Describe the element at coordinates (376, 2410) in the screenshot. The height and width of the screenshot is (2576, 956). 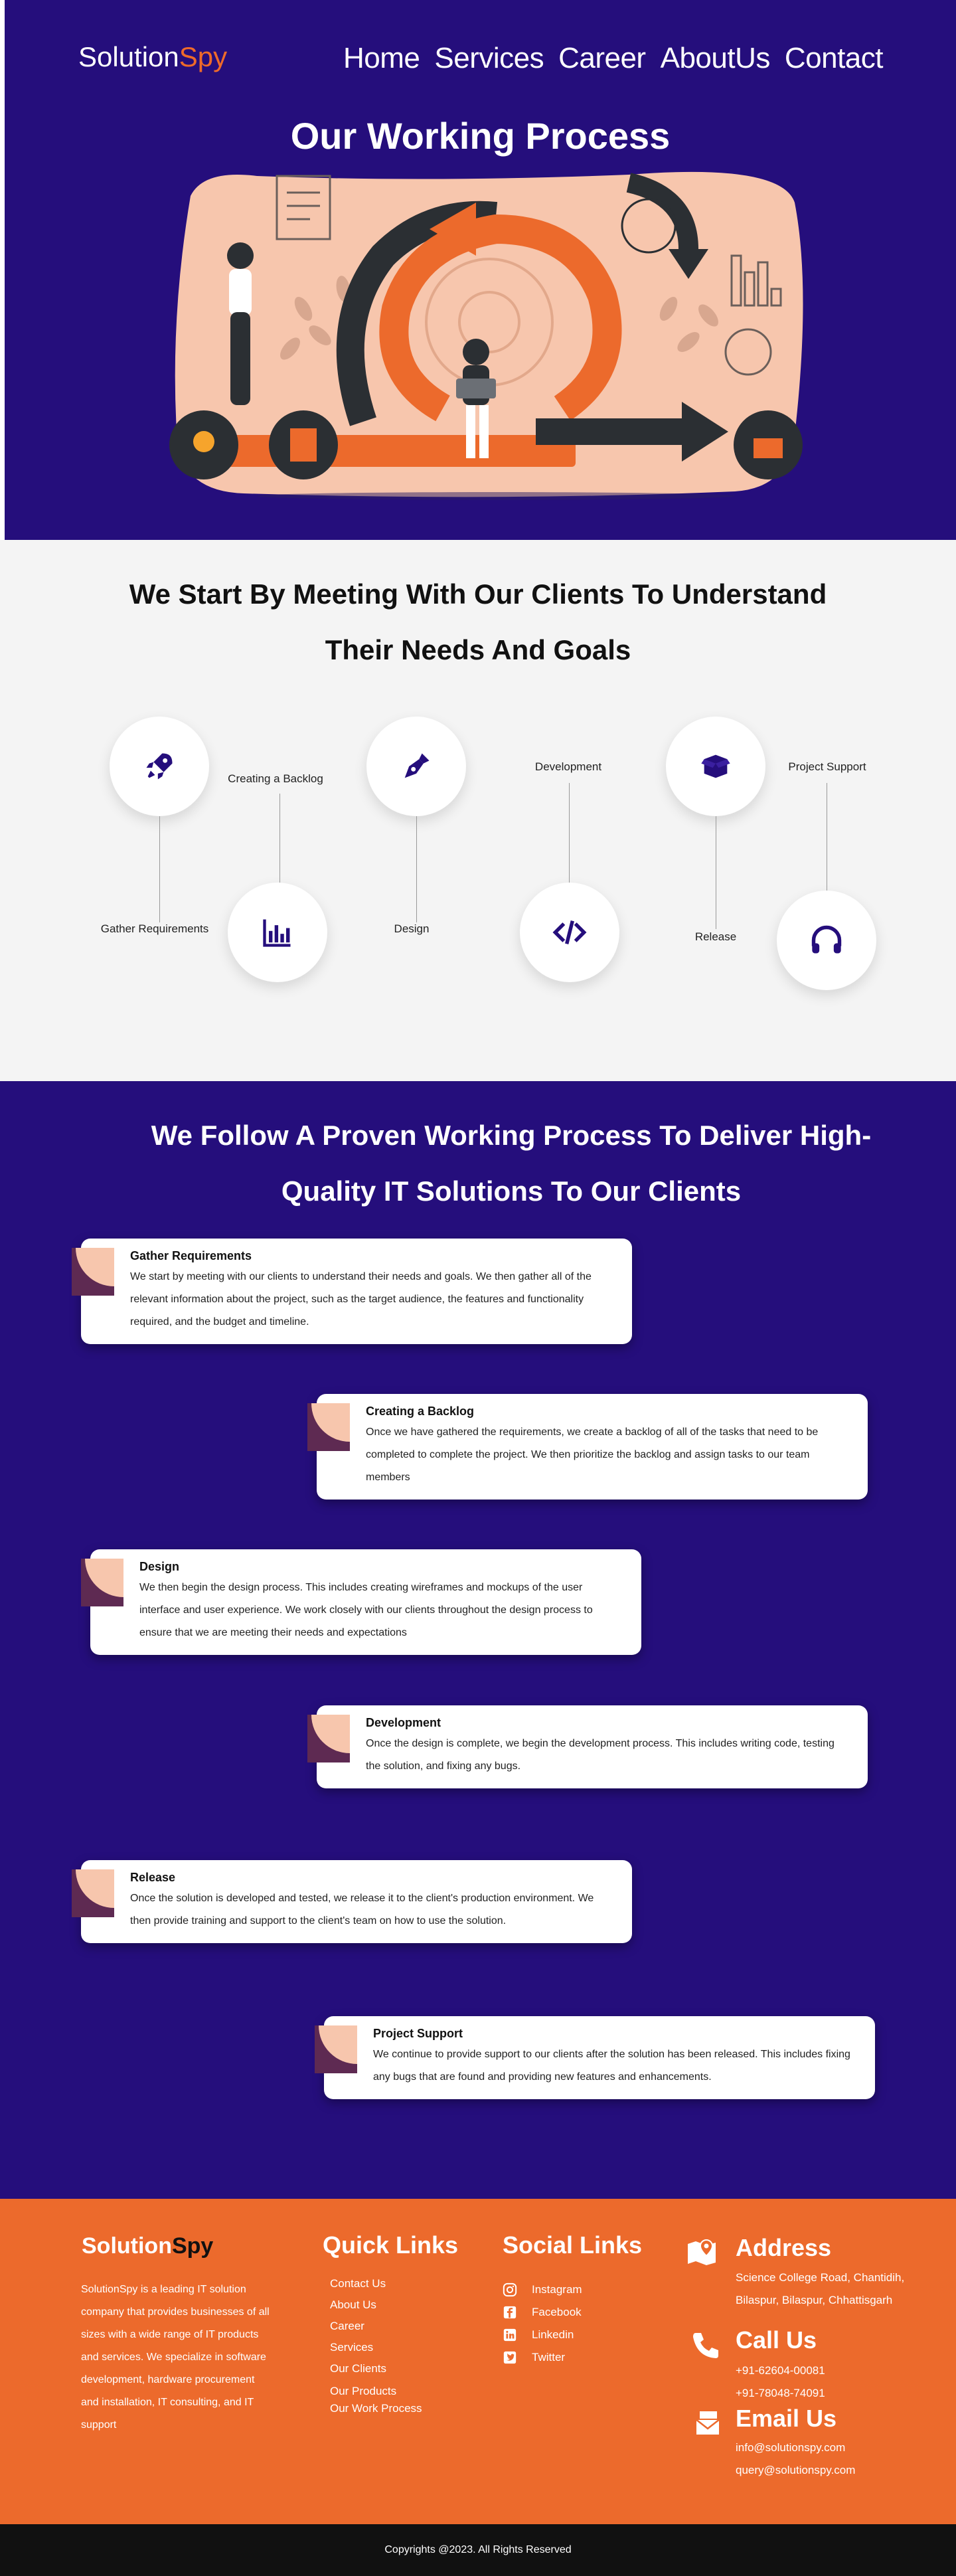
I see `footer-link-our-work-process: Our Work Process` at that location.